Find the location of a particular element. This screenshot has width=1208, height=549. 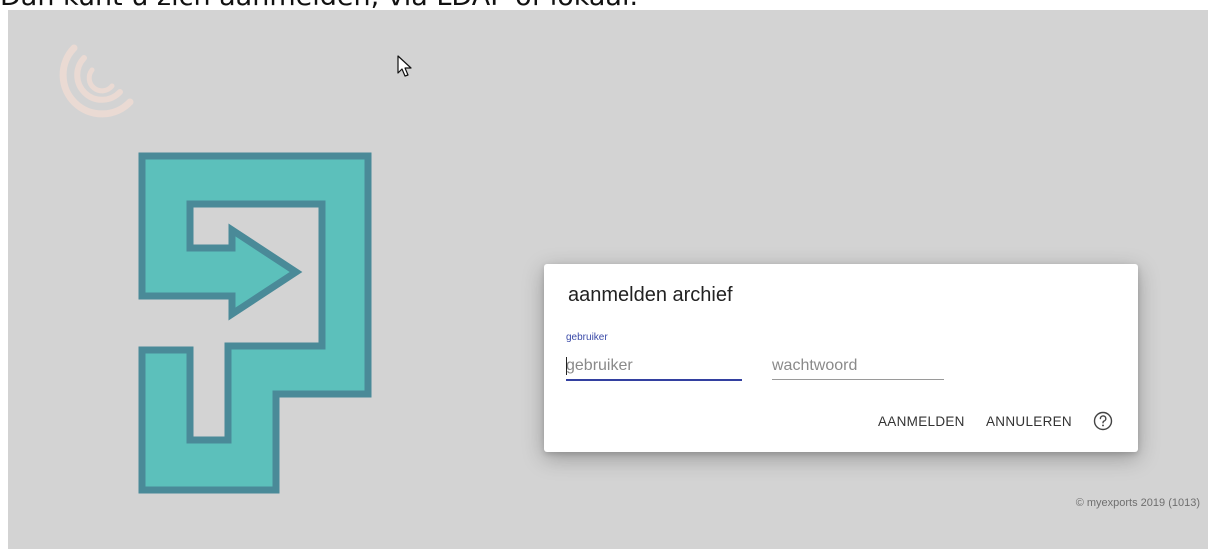

password-field is located at coordinates (858, 358).